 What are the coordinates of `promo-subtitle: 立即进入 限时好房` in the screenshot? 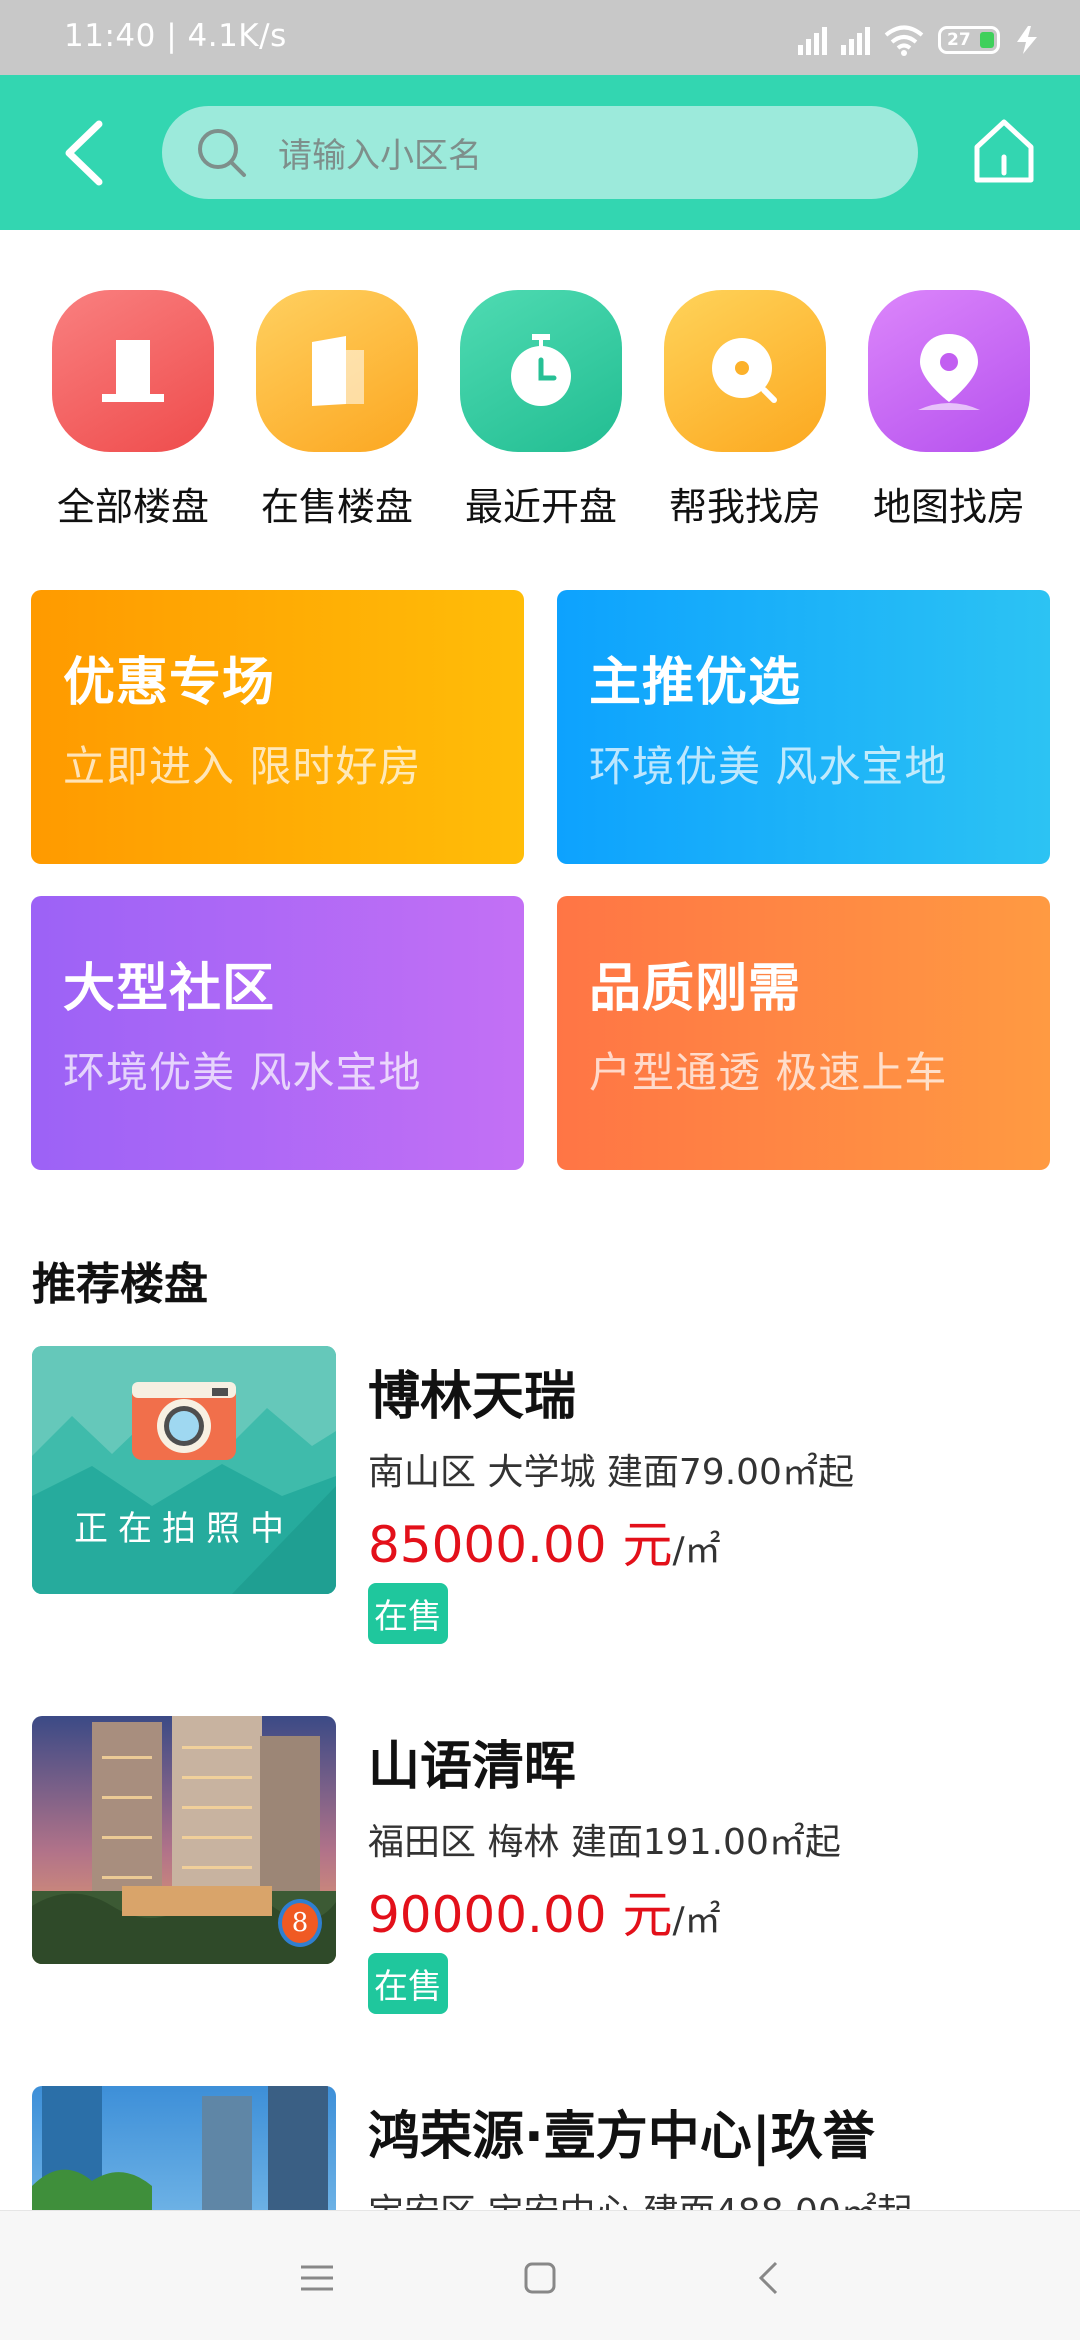 It's located at (242, 766).